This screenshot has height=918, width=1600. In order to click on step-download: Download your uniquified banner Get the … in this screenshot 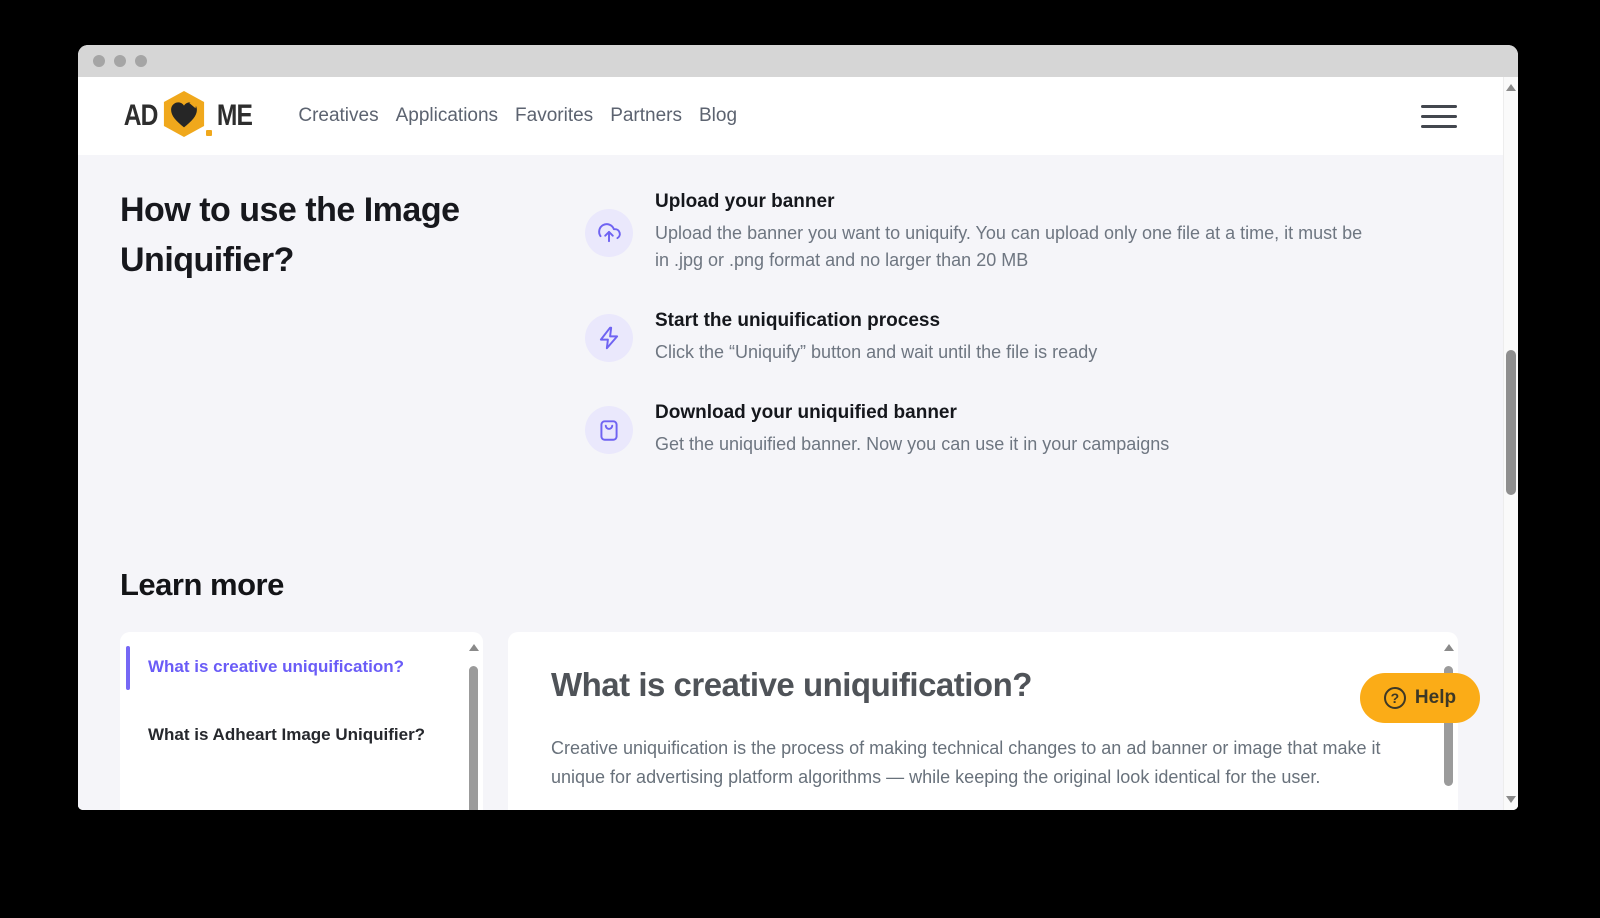, I will do `click(980, 430)`.